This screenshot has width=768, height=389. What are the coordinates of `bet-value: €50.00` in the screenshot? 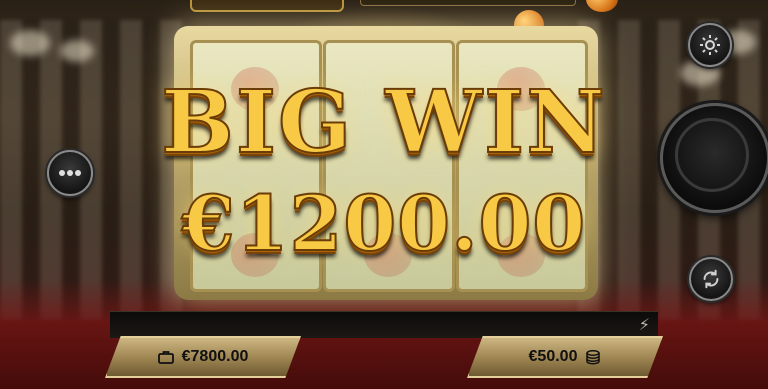 It's located at (553, 356).